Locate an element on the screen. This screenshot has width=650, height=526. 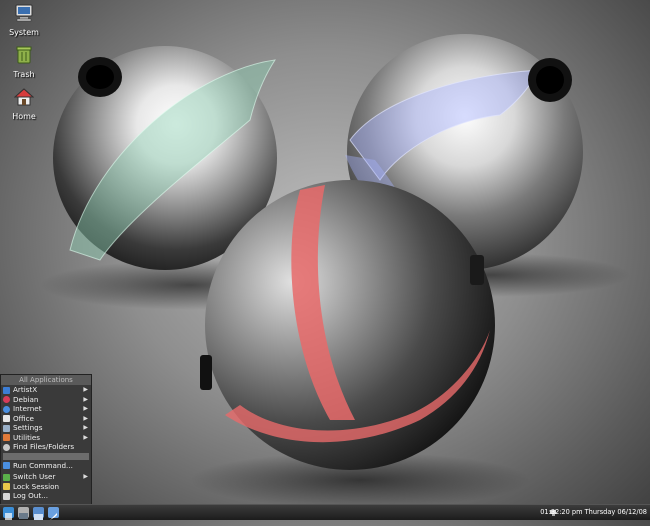
menu-item-label: Internet is located at coordinates (27, 408).